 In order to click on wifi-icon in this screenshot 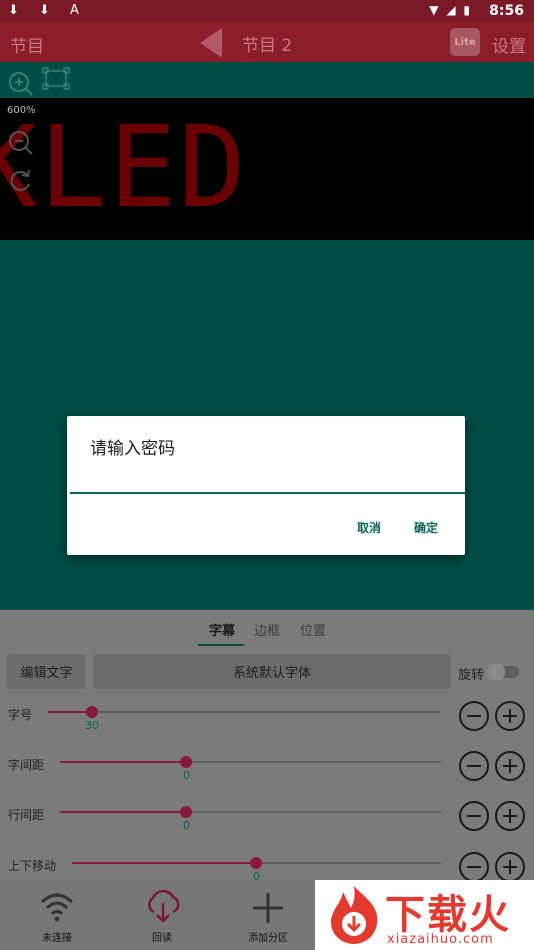, I will do `click(57, 907)`.